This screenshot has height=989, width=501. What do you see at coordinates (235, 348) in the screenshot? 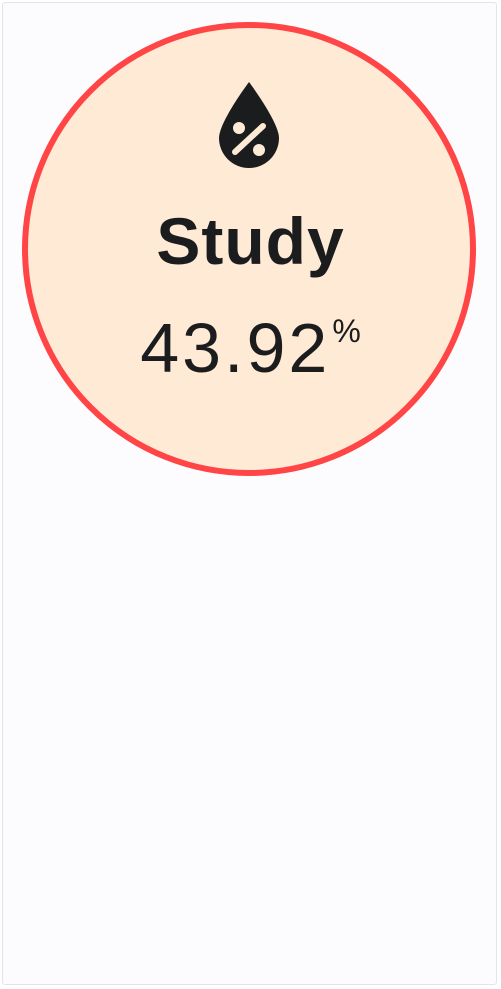
I see `widget-value: 43.92` at bounding box center [235, 348].